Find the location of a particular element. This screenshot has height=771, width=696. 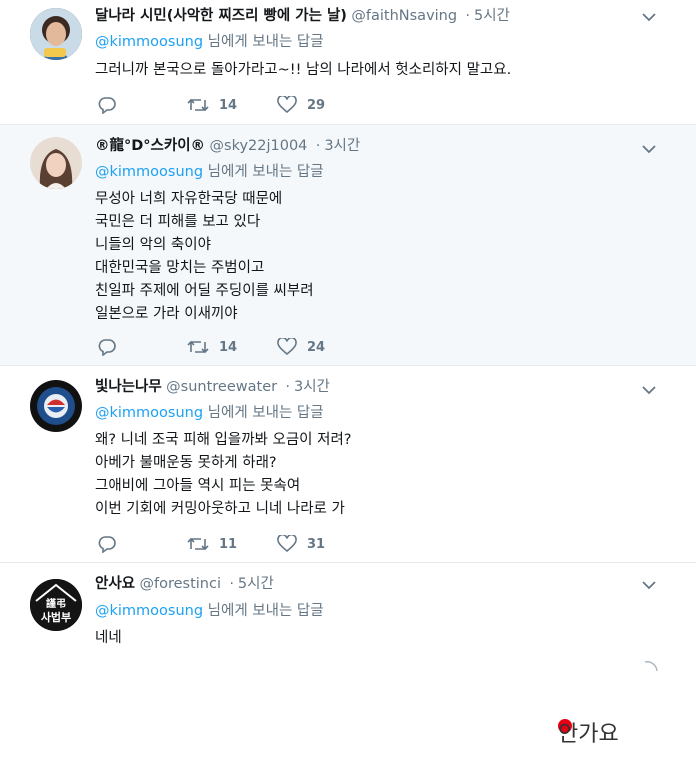

user-handle: @sky22j1004 is located at coordinates (259, 146).